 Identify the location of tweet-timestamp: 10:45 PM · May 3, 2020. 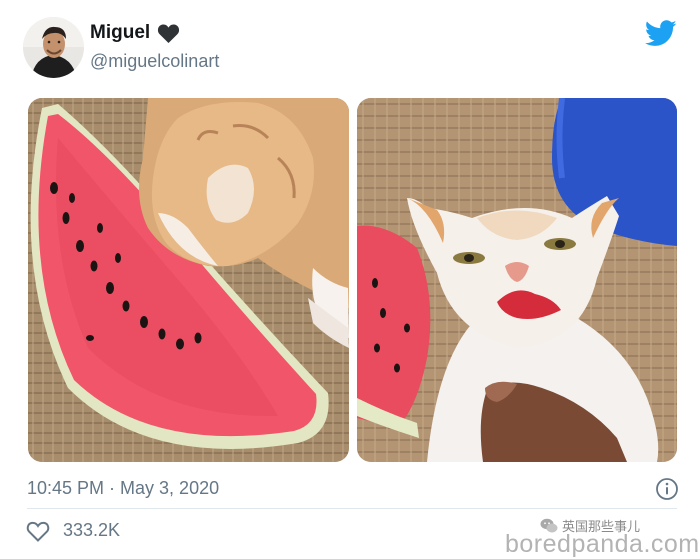
(123, 488).